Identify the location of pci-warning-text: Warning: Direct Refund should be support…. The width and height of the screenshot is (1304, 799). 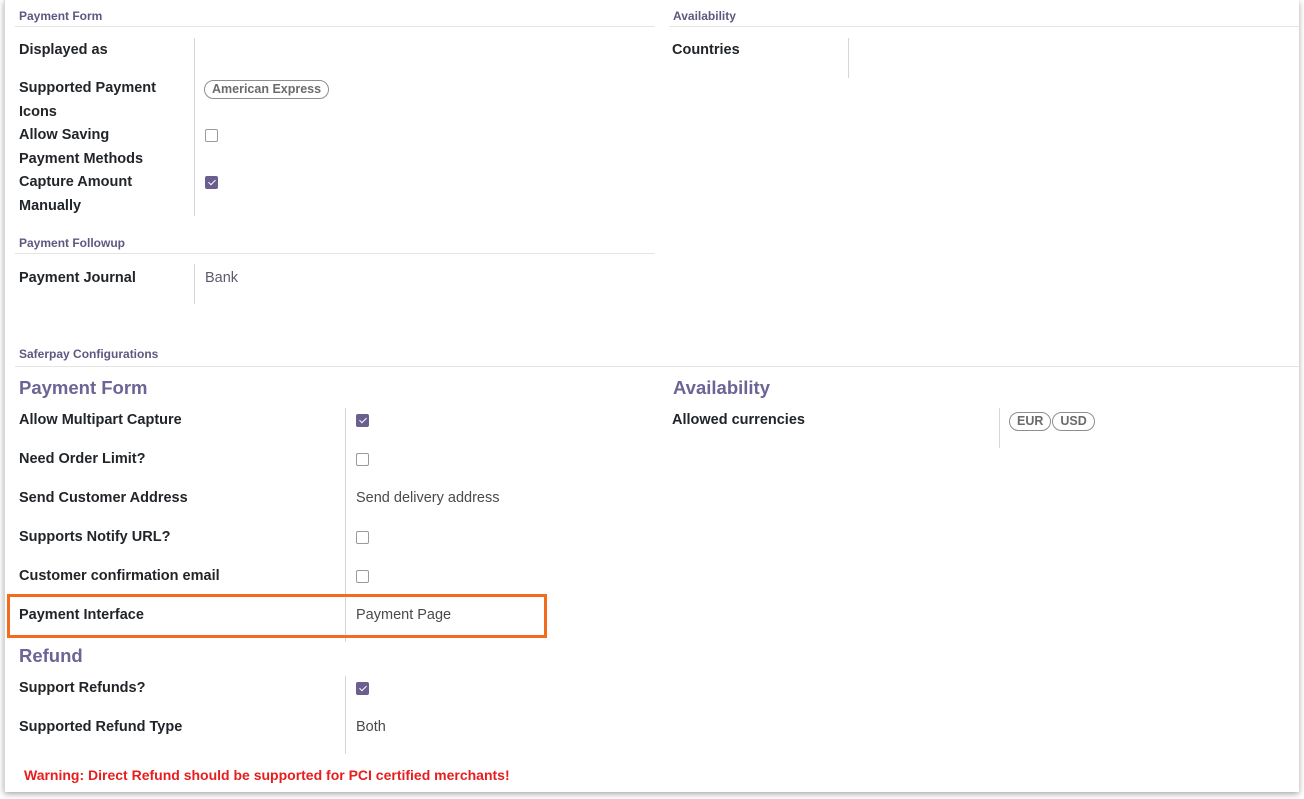
(267, 775).